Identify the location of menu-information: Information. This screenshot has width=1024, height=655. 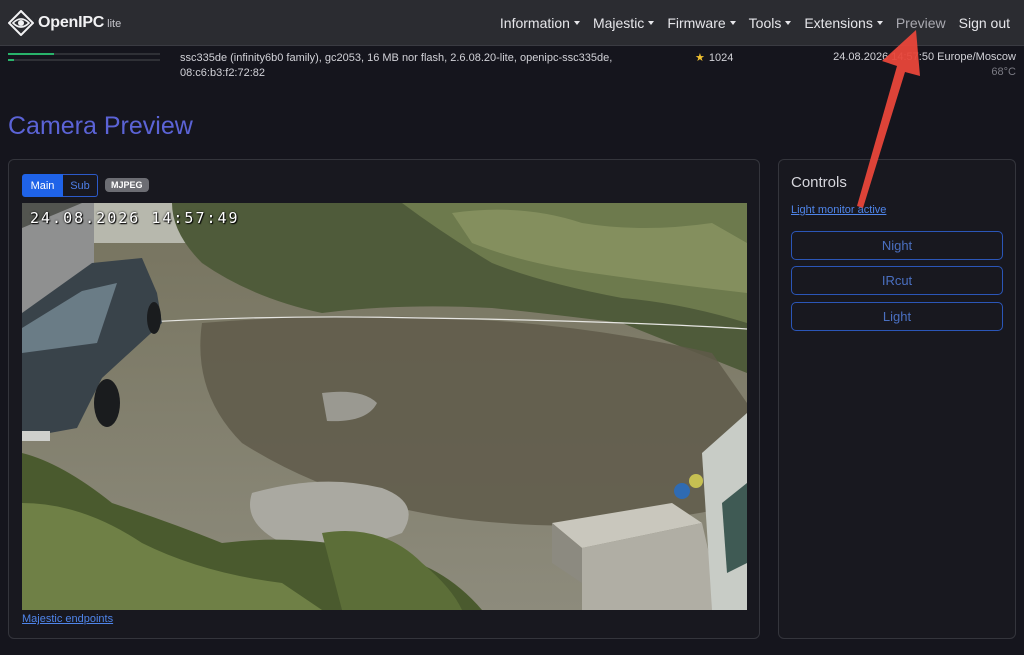
(540, 23).